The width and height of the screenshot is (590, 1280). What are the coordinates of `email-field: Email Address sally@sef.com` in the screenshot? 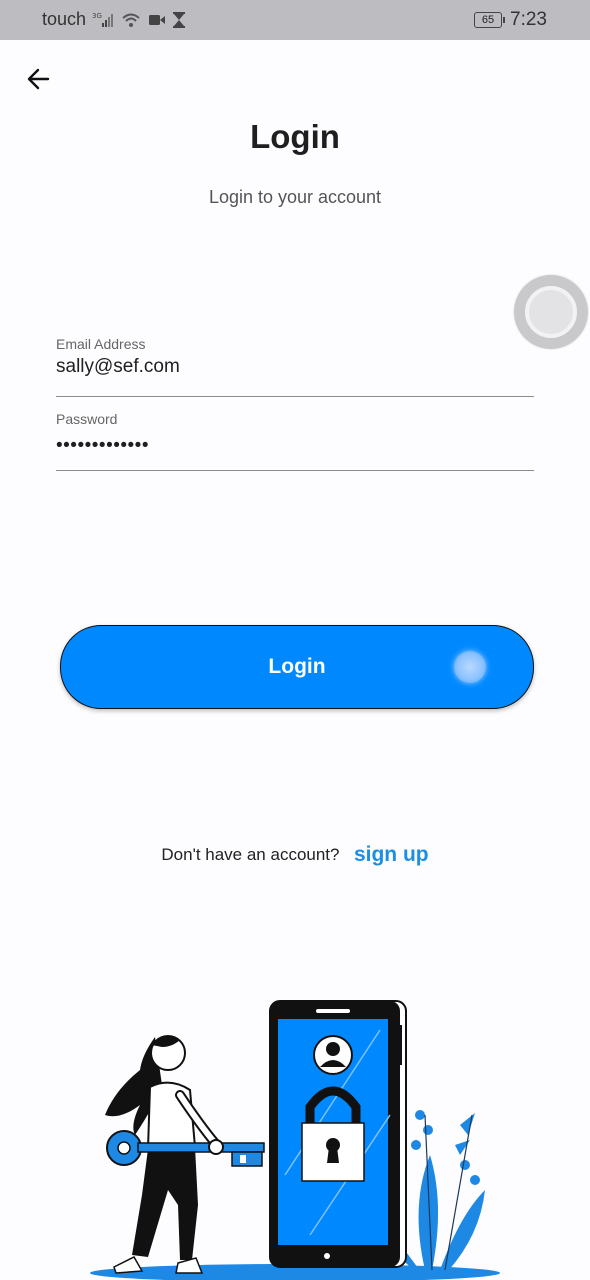 It's located at (295, 366).